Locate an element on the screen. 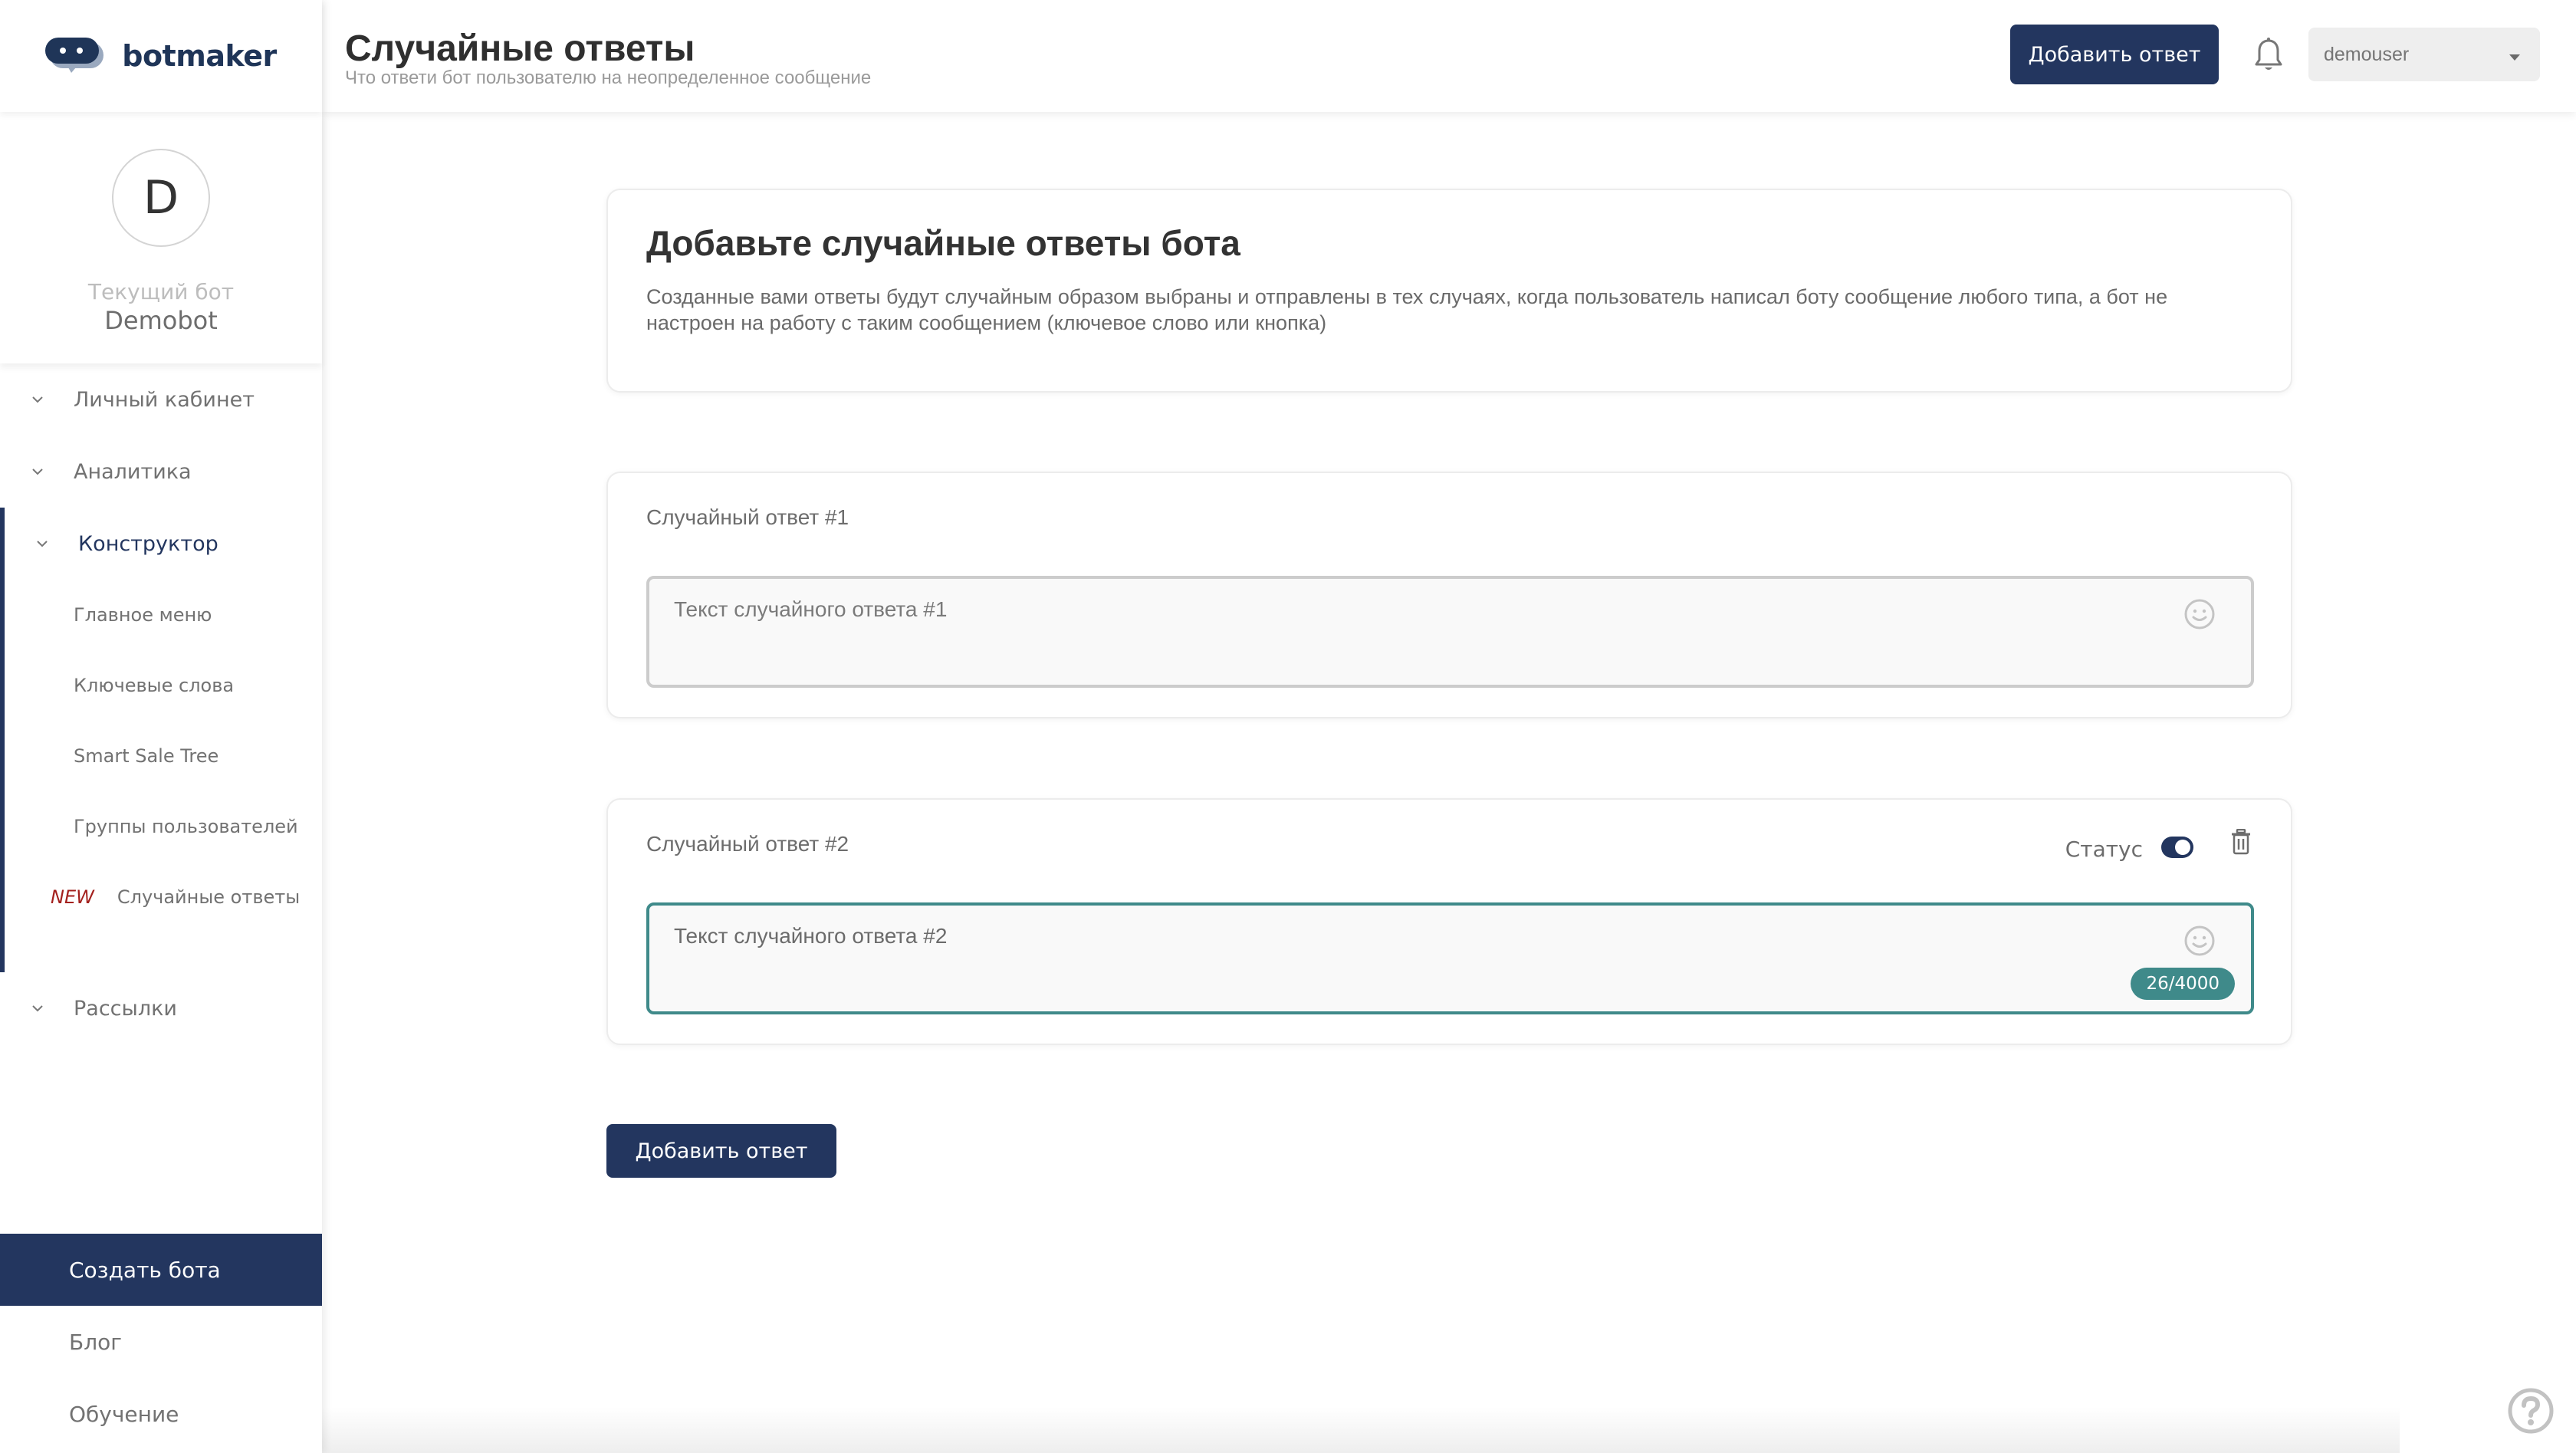  logo: botmaker is located at coordinates (161, 56).